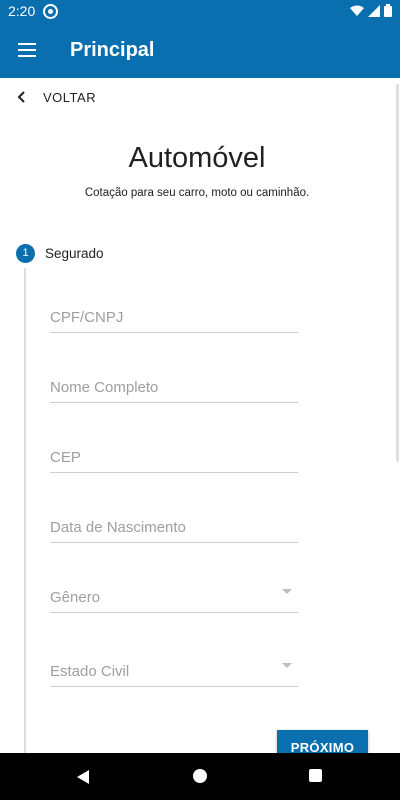 Image resolution: width=400 pixels, height=800 pixels. Describe the element at coordinates (25, 253) in the screenshot. I see `step-number-badge: 1` at that location.